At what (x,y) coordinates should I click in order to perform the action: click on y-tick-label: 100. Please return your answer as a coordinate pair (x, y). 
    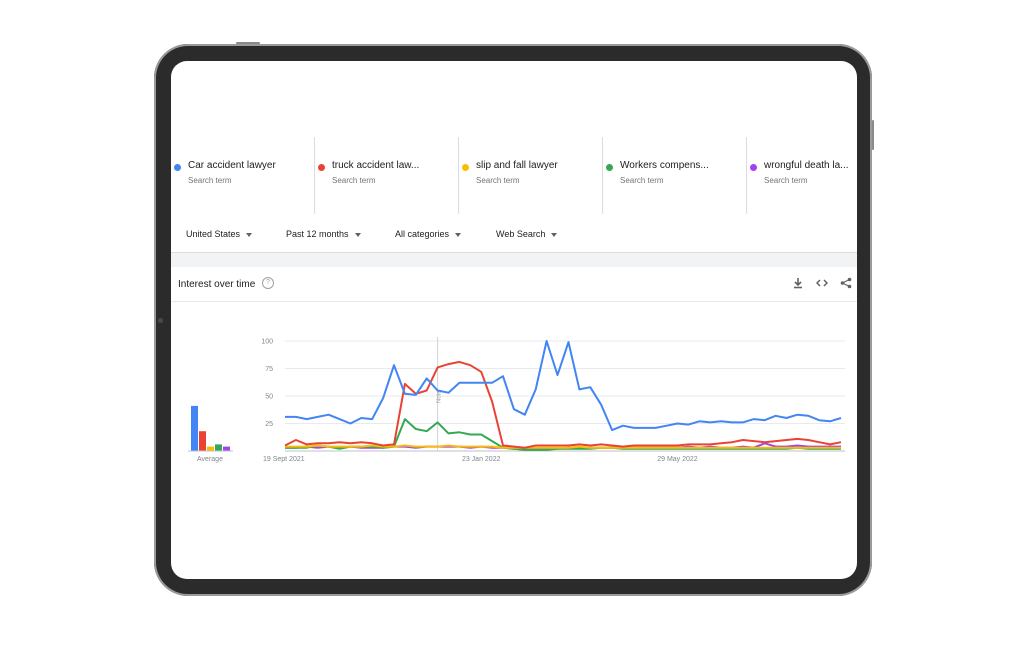
    Looking at the image, I should click on (267, 342).